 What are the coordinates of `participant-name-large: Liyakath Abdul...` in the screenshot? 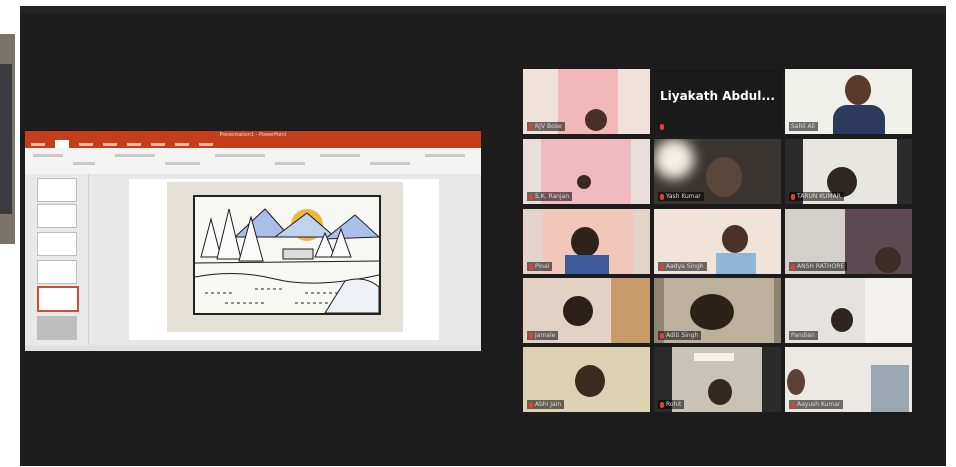 It's located at (717, 96).